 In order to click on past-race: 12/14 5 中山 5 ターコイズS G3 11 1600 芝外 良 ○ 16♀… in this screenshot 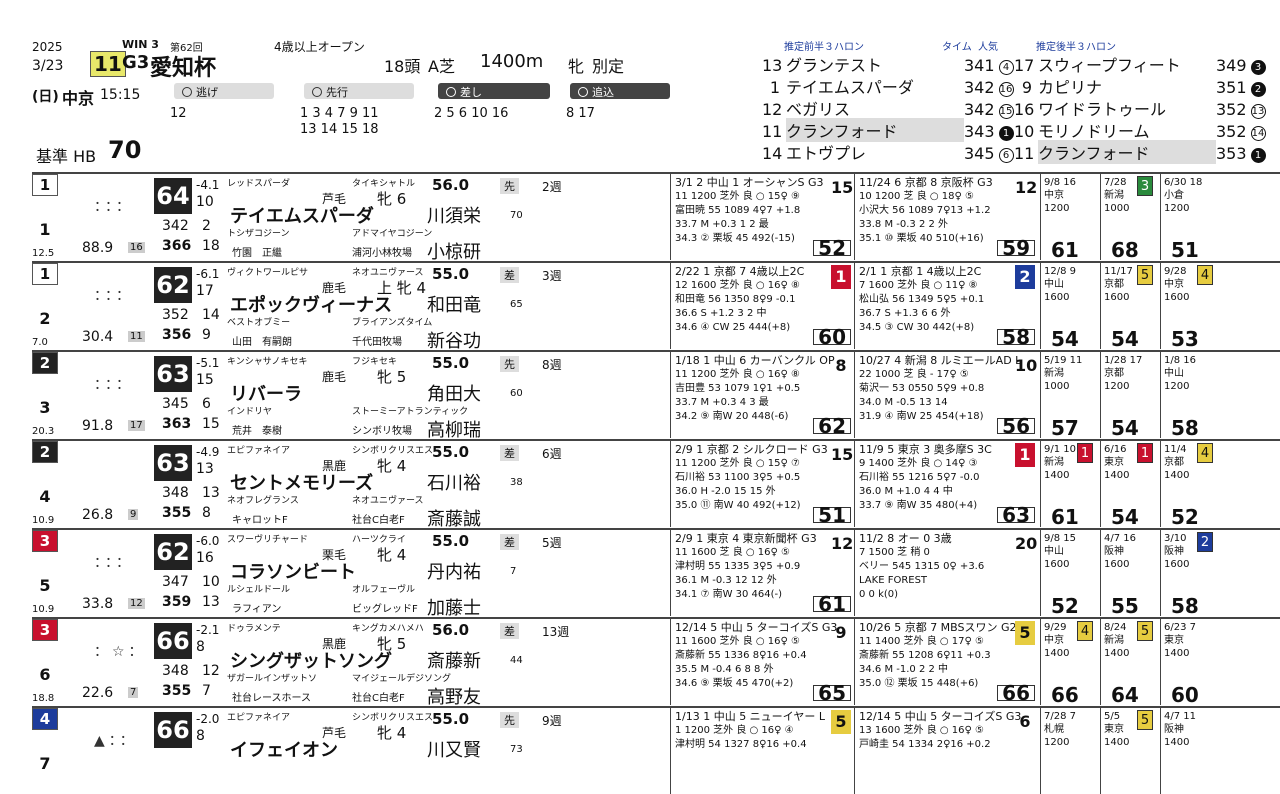, I will do `click(762, 662)`.